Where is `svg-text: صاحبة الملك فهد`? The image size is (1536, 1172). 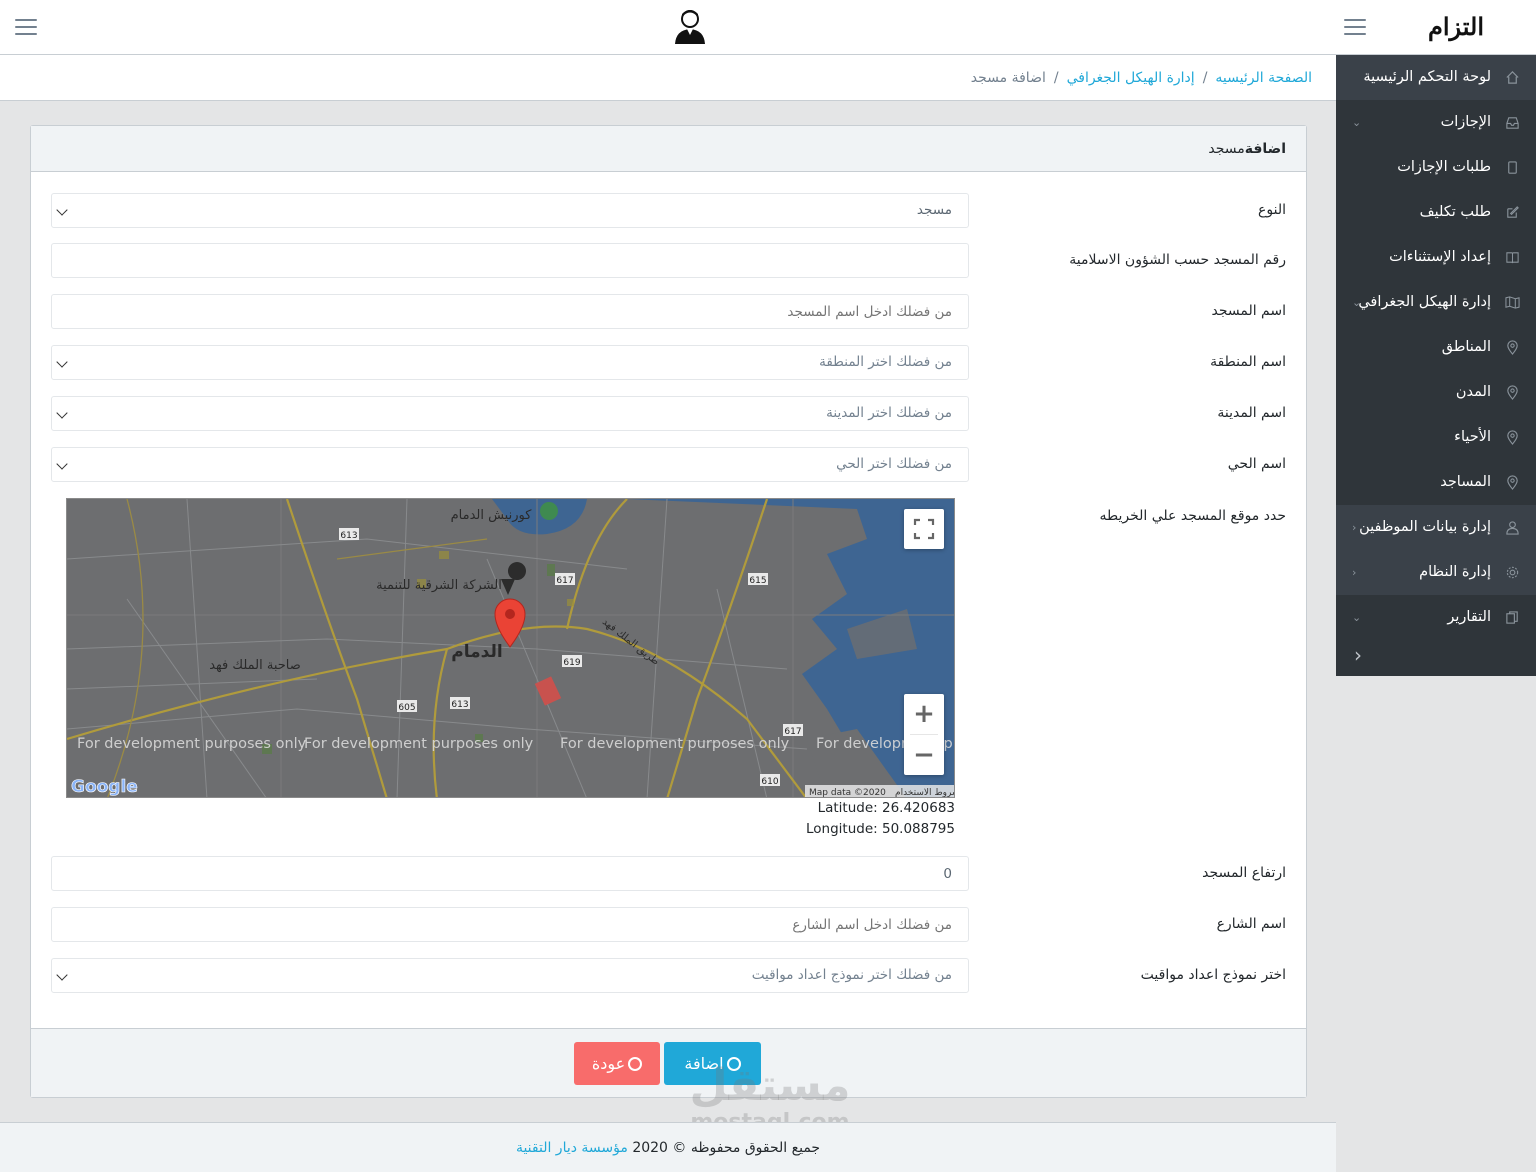 svg-text: صاحبة الملك فهد is located at coordinates (255, 665).